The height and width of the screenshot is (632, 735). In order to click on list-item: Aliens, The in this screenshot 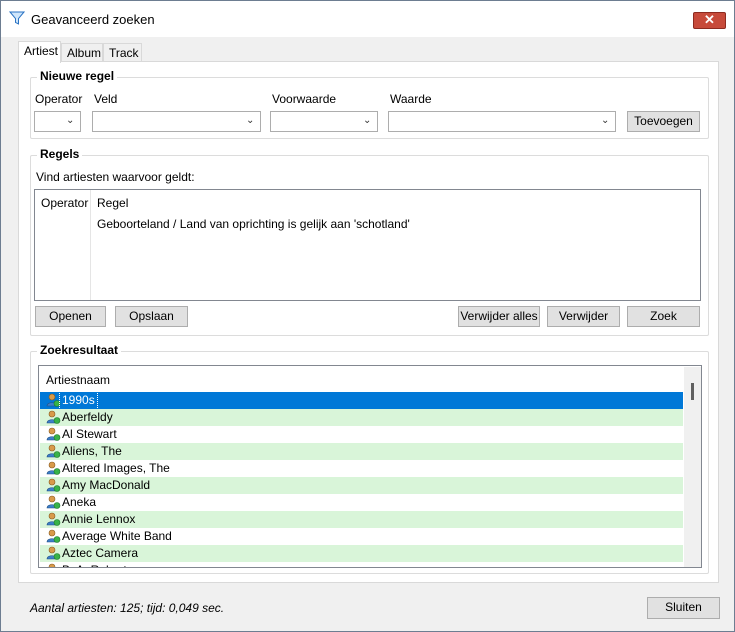, I will do `click(361, 451)`.